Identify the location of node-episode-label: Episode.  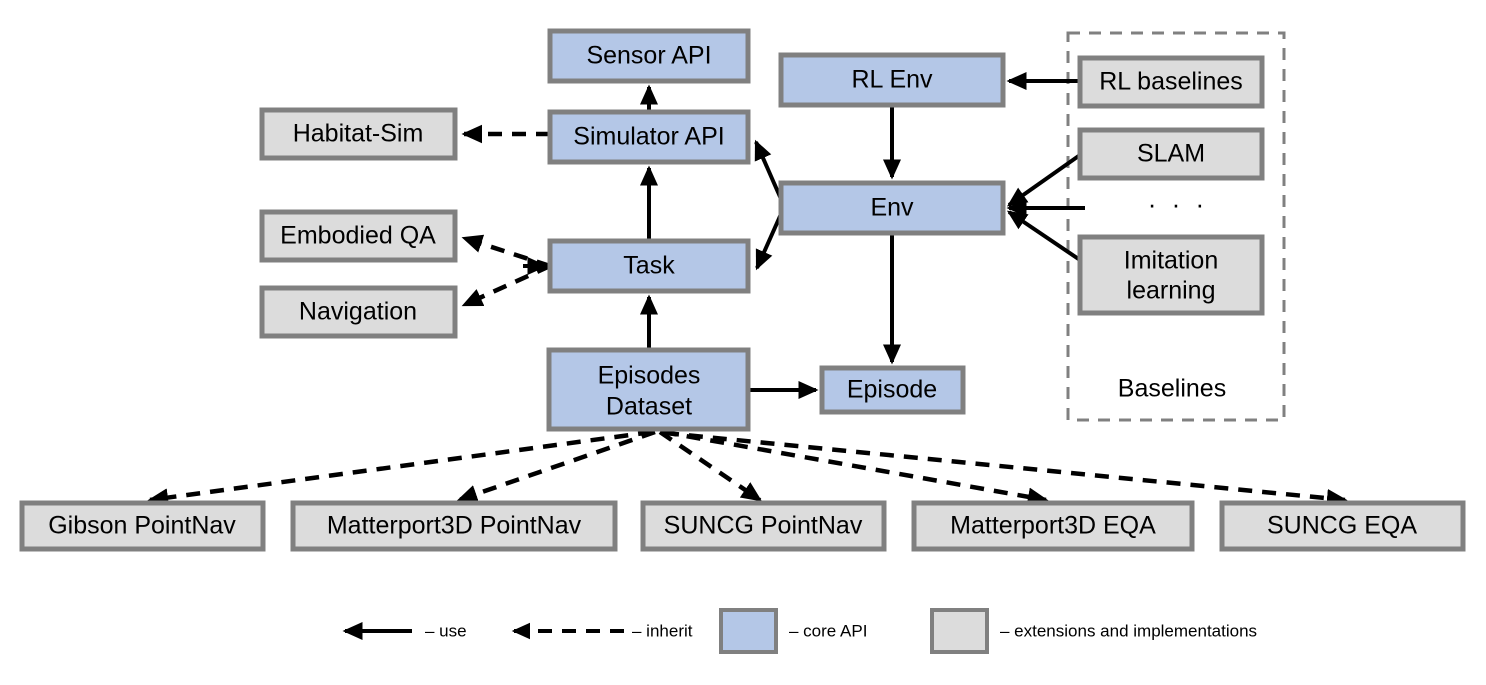
(892, 390).